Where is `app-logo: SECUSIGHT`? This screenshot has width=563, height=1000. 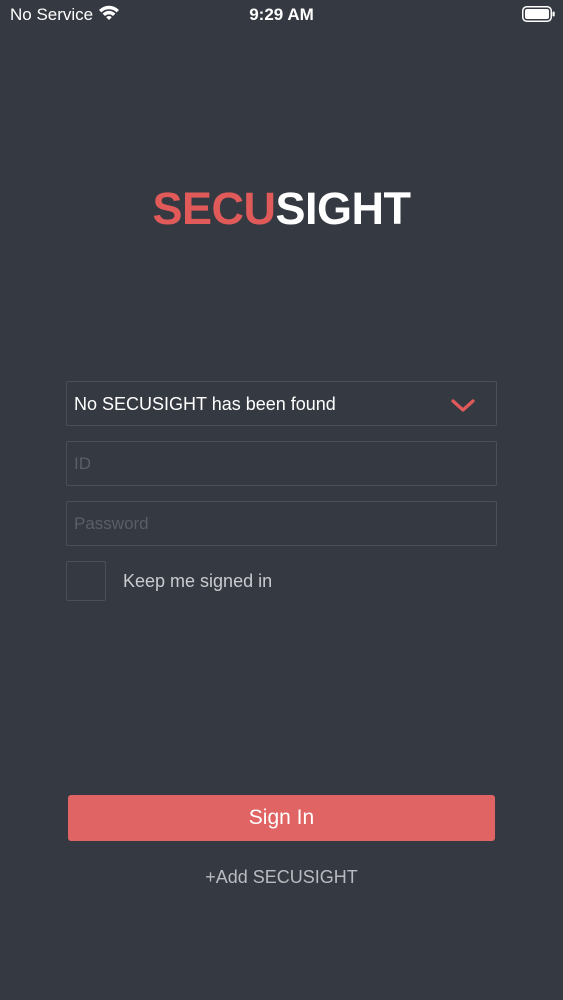 app-logo: SECUSIGHT is located at coordinates (281, 209).